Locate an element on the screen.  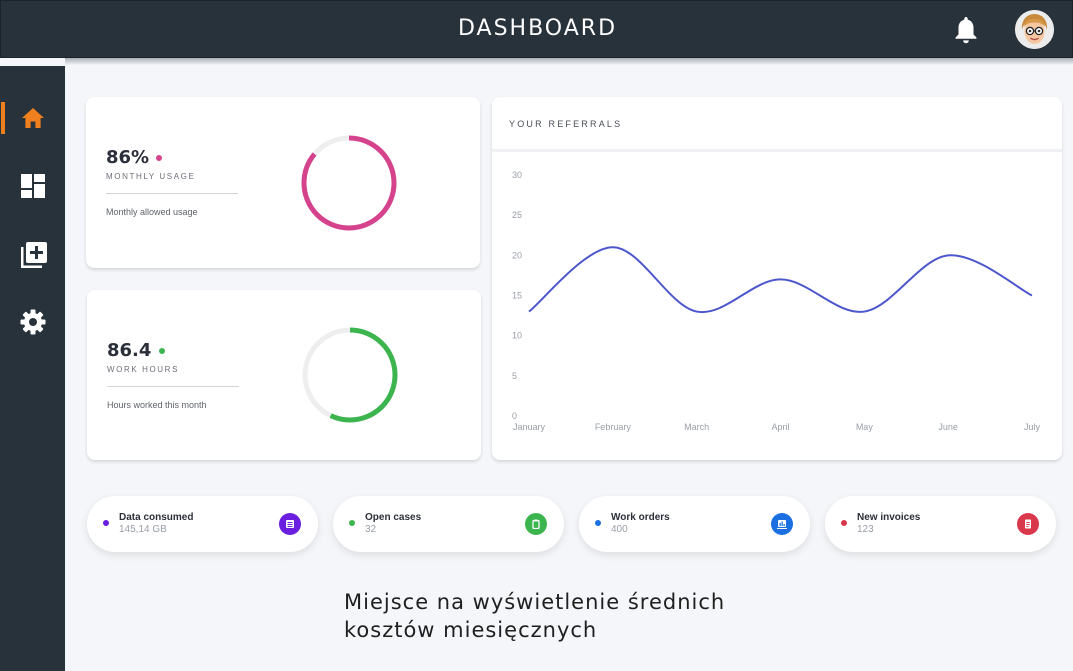
work-hours-card: 86.4 WORK HOURS Hours worked this month is located at coordinates (284, 375).